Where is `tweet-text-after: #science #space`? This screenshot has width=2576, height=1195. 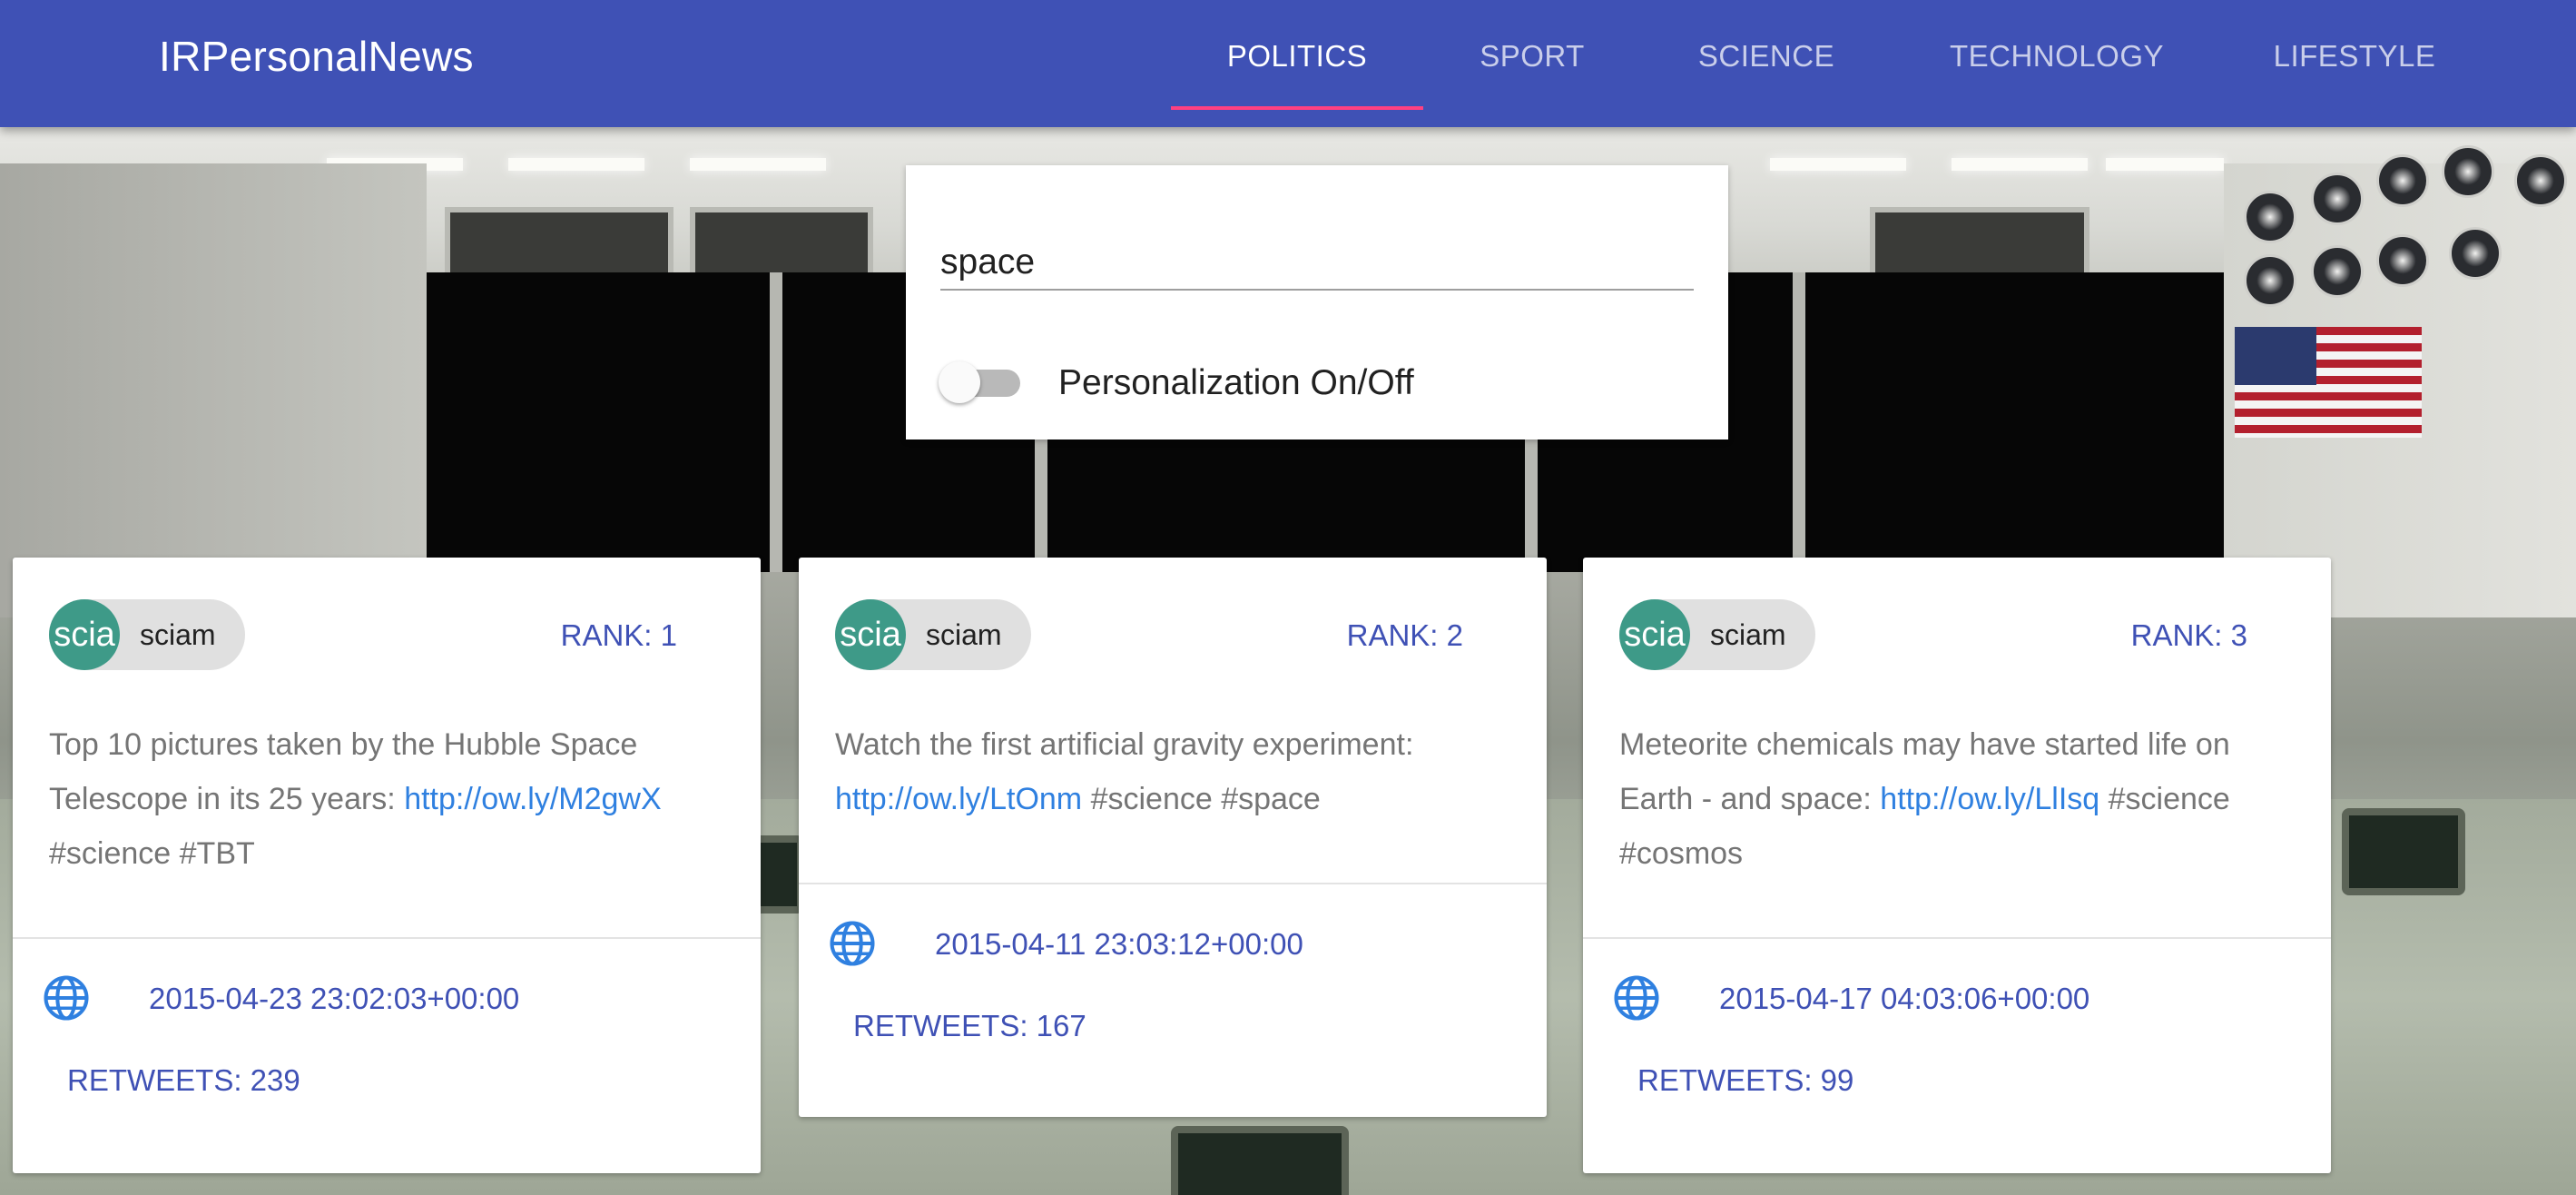 tweet-text-after: #science #space is located at coordinates (1201, 799).